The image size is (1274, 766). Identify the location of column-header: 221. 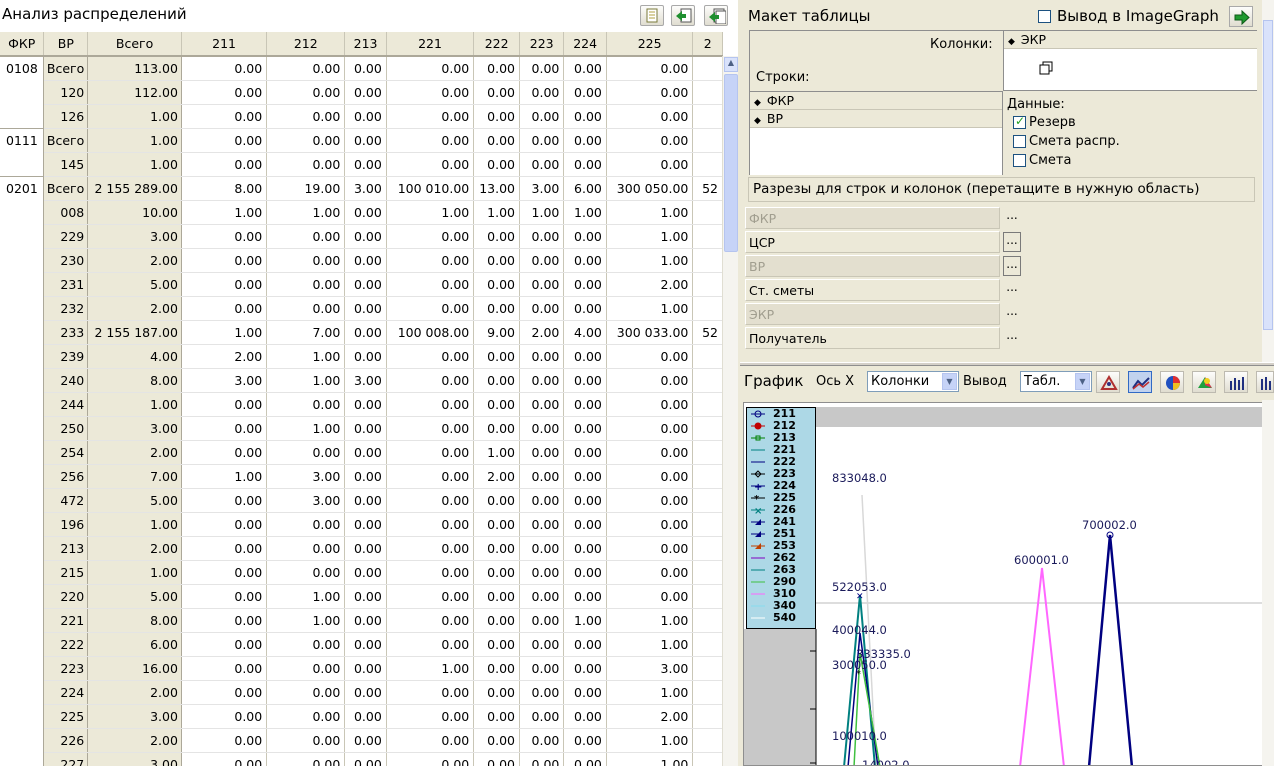
(430, 44).